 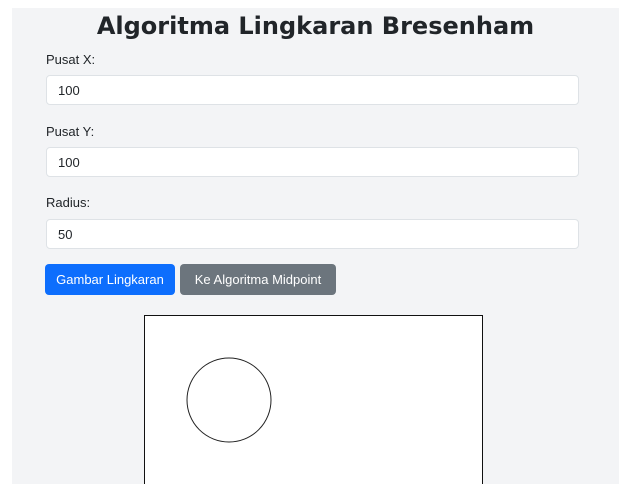 What do you see at coordinates (312, 90) in the screenshot?
I see `center-x-input` at bounding box center [312, 90].